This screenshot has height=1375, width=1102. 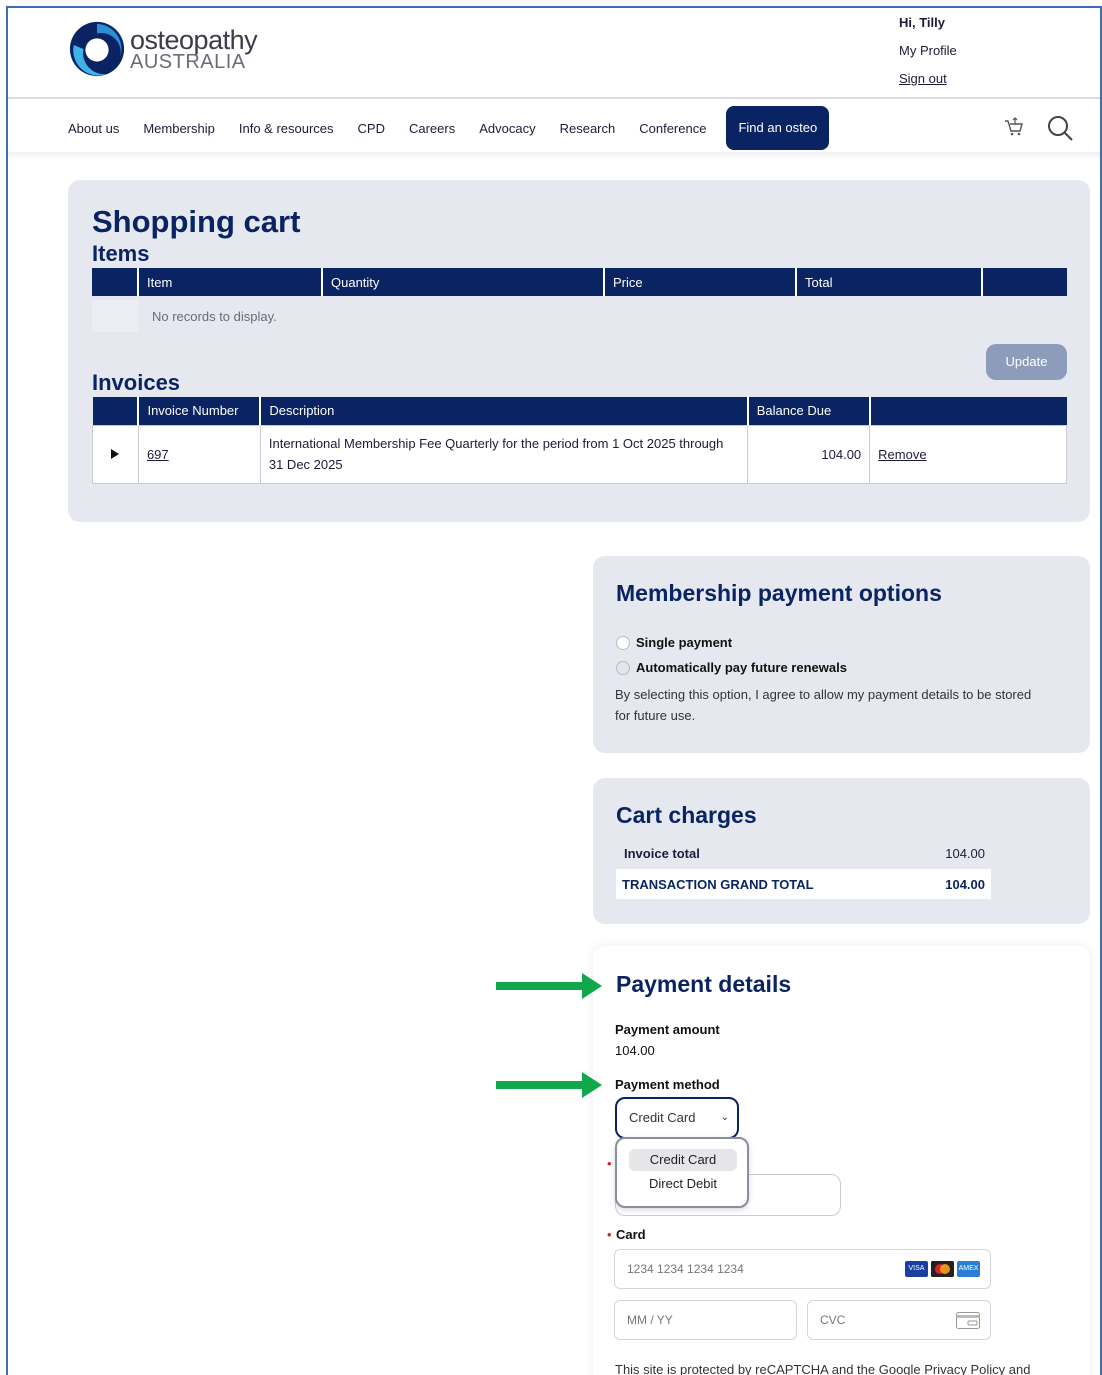 I want to click on amex-icon: AMEX, so click(x=968, y=1269).